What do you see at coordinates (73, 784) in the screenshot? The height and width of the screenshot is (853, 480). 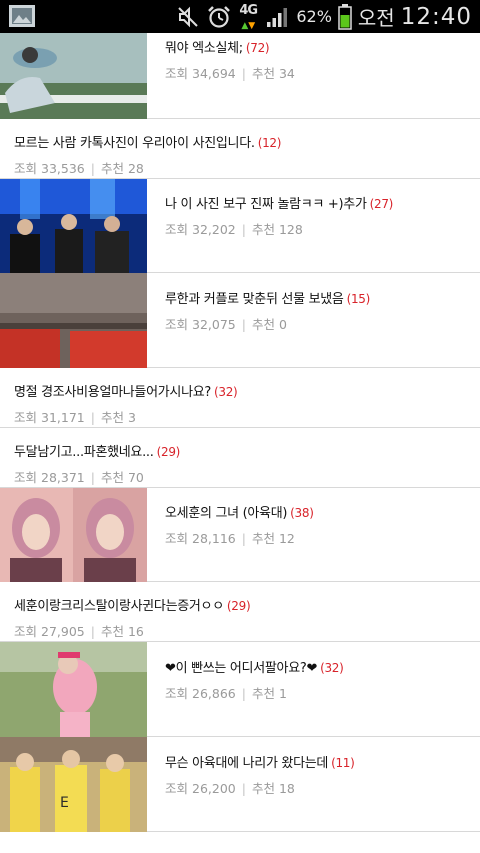 I see `post-thumbnail: E` at bounding box center [73, 784].